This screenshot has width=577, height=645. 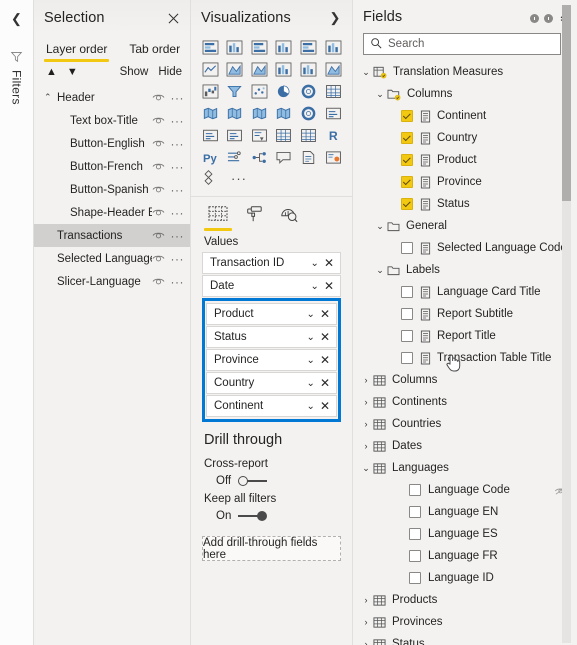 I want to click on tab-analytics, so click(x=289, y=217).